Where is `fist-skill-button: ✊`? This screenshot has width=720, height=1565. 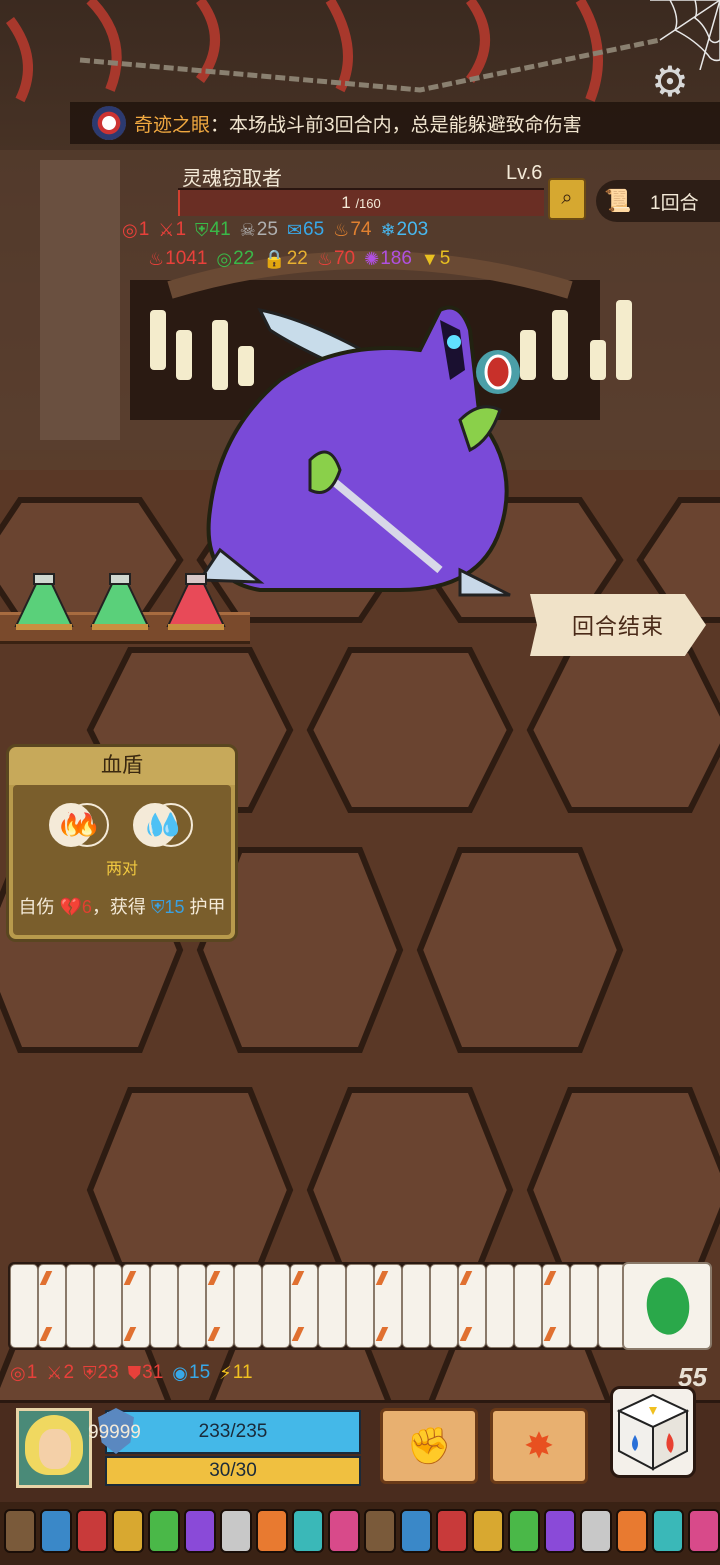 fist-skill-button: ✊ is located at coordinates (429, 1446).